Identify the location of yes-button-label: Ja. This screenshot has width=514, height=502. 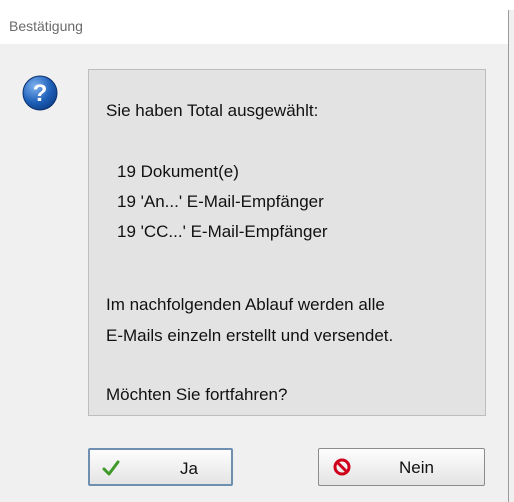
(189, 468).